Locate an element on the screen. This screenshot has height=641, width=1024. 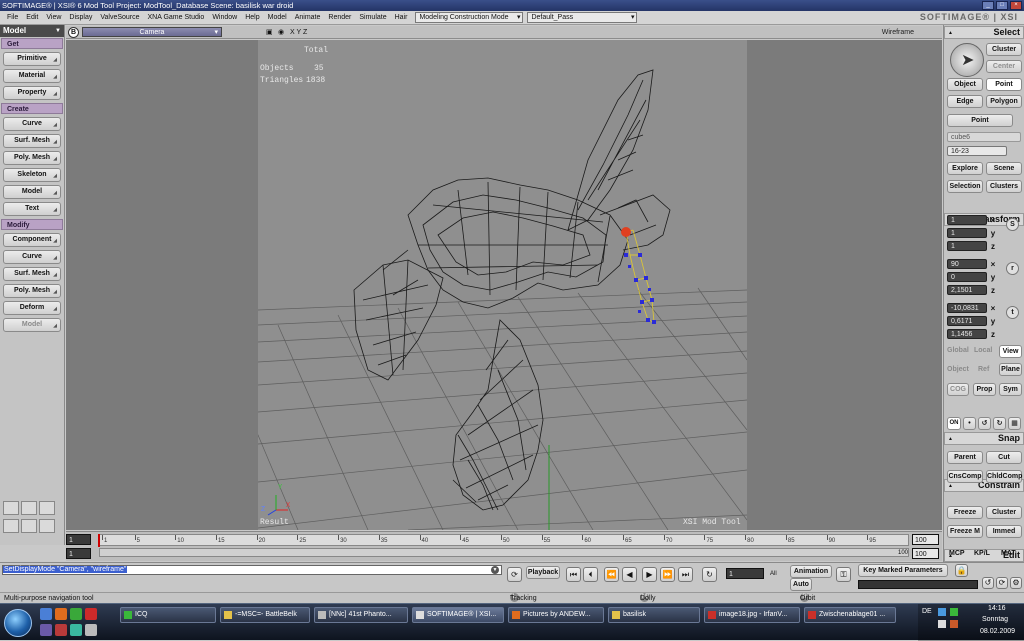
create-model-button: Model ◢ is located at coordinates (32, 192).